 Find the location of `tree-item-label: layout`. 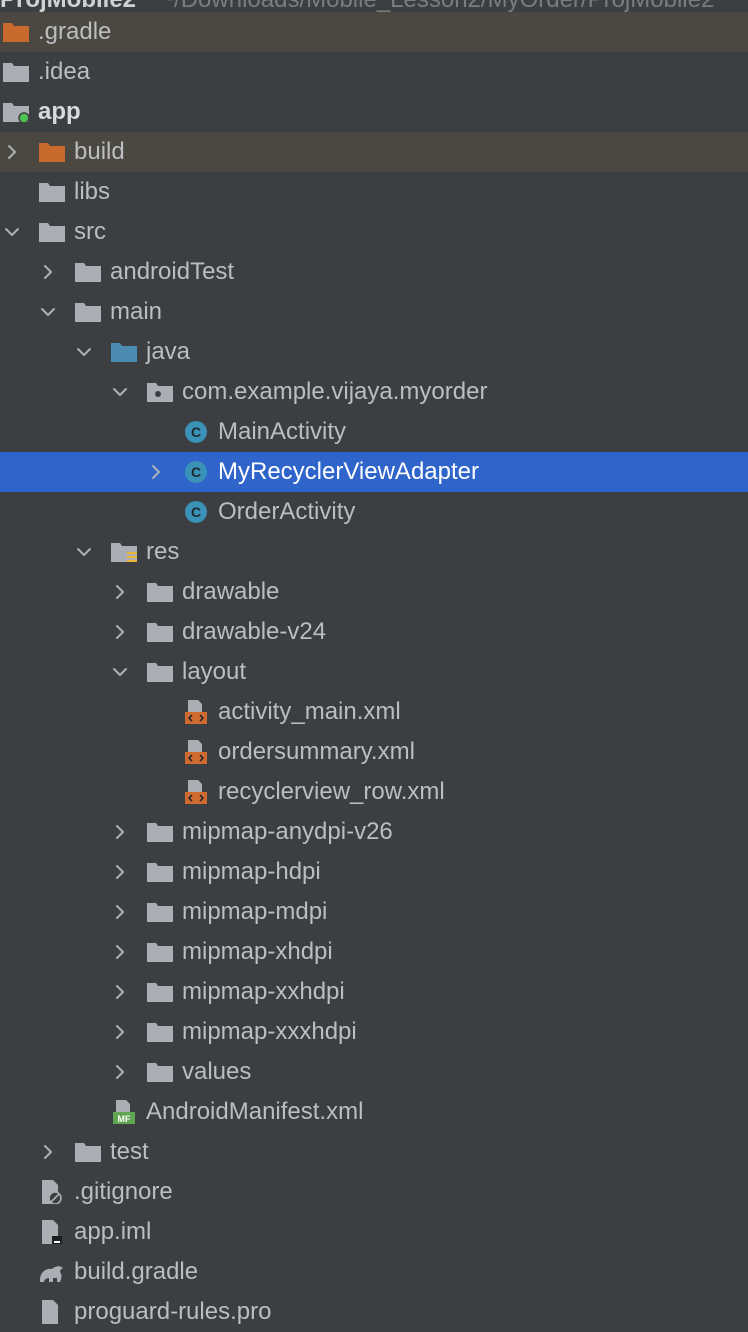

tree-item-label: layout is located at coordinates (214, 671).